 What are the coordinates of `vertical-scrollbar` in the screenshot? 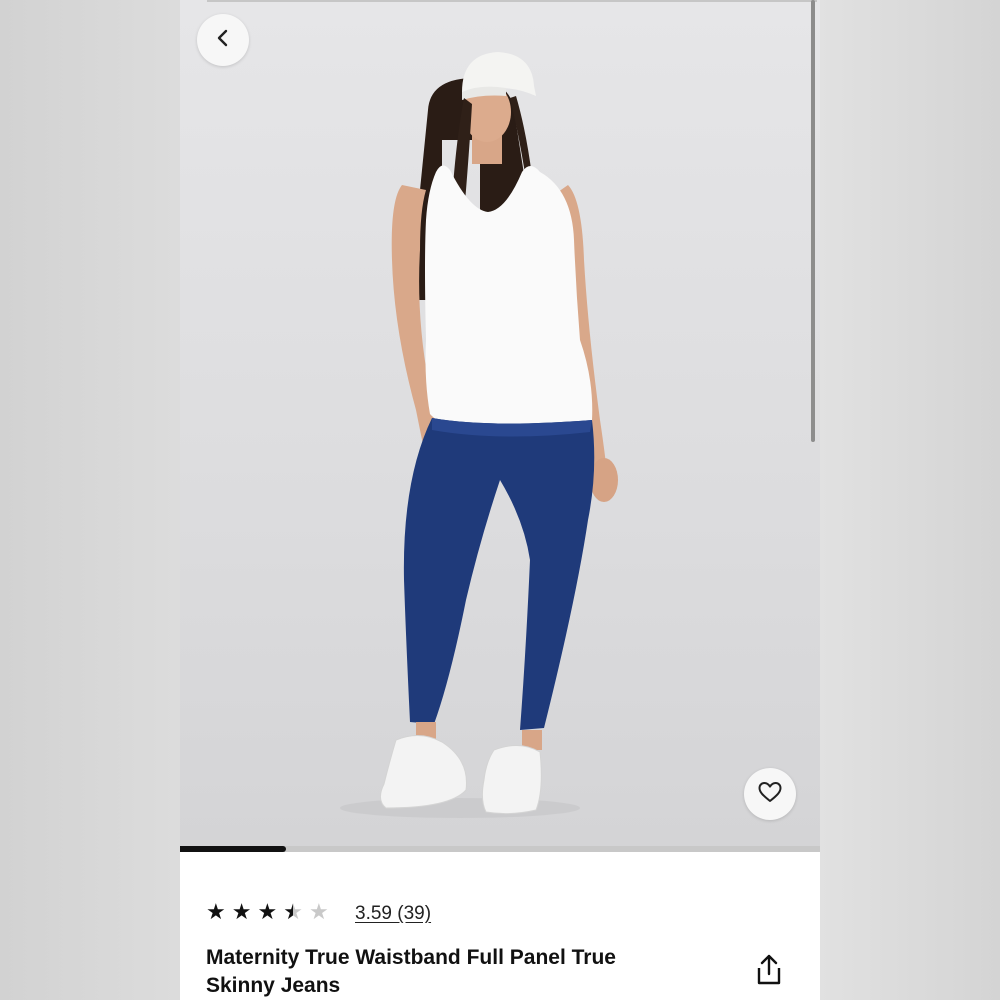 It's located at (813, 221).